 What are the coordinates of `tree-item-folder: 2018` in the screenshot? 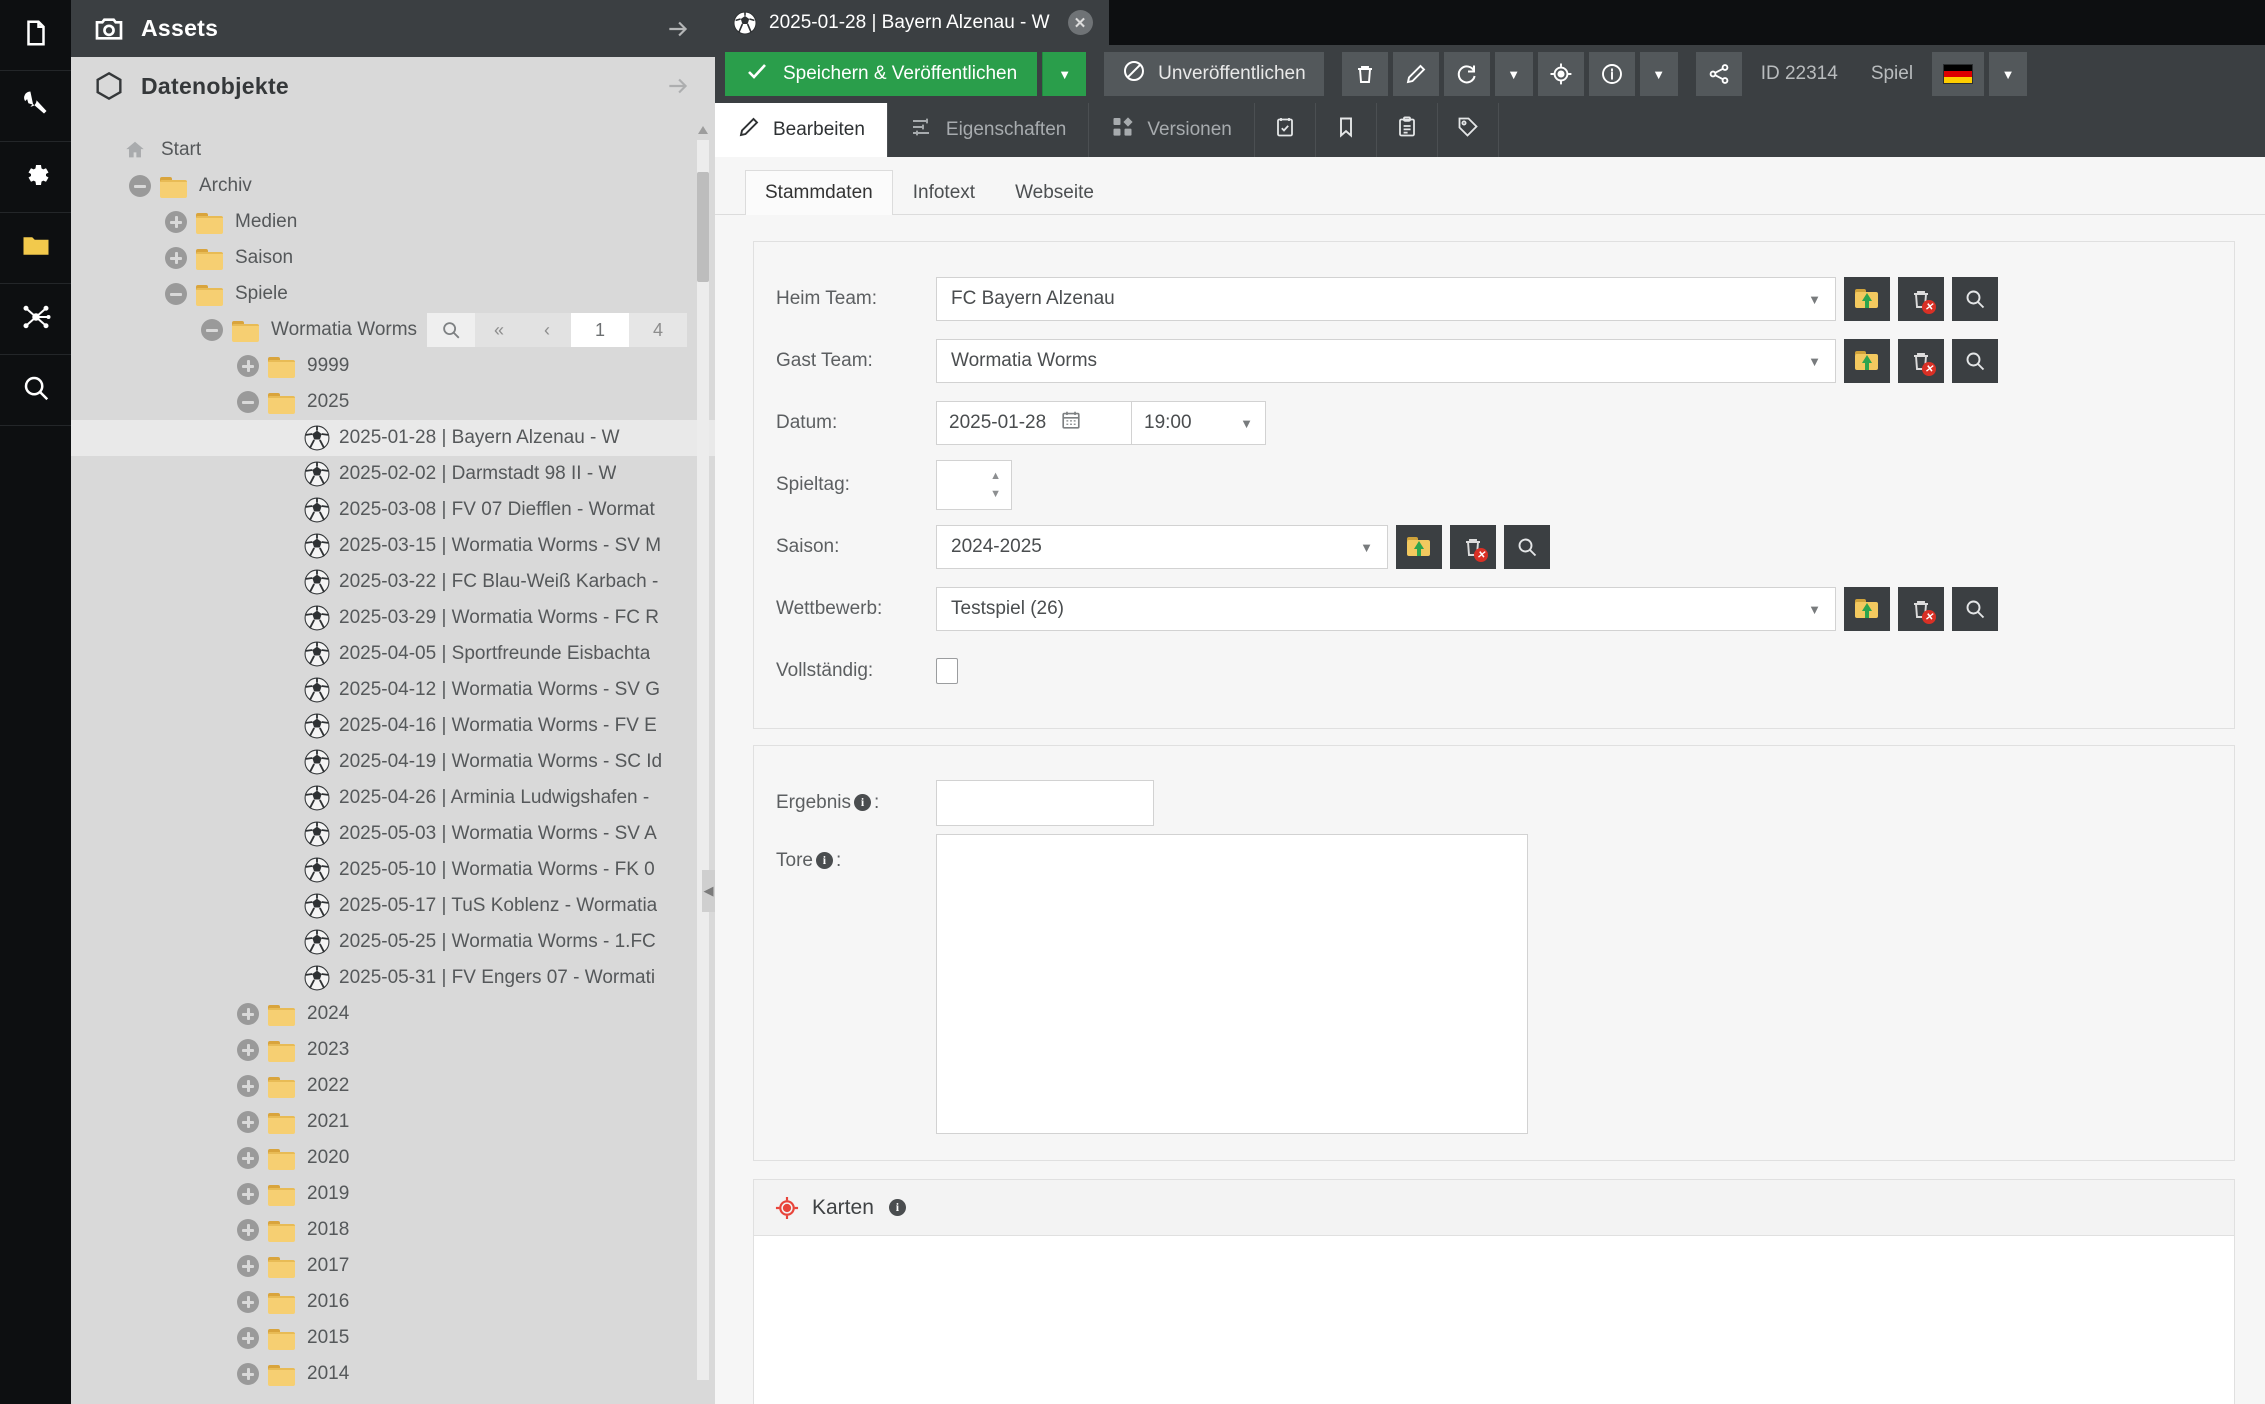 It's located at (393, 1230).